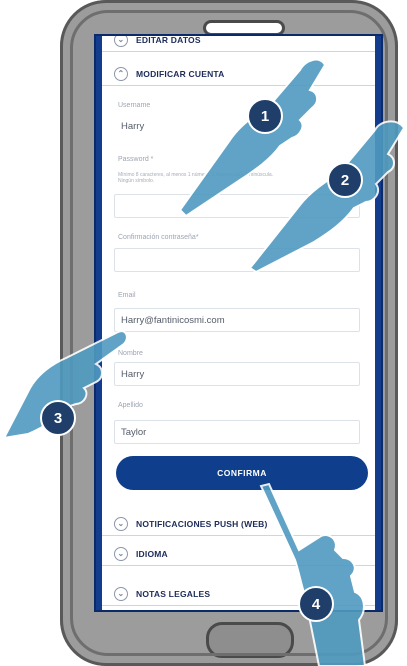 This screenshot has width=407, height=666. What do you see at coordinates (316, 604) in the screenshot?
I see `step-badge-4: 4` at bounding box center [316, 604].